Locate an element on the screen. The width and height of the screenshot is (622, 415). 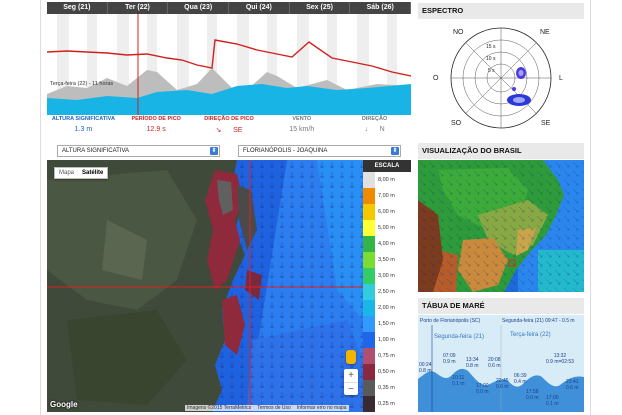
ring-label: 5 s is located at coordinates (491, 71).